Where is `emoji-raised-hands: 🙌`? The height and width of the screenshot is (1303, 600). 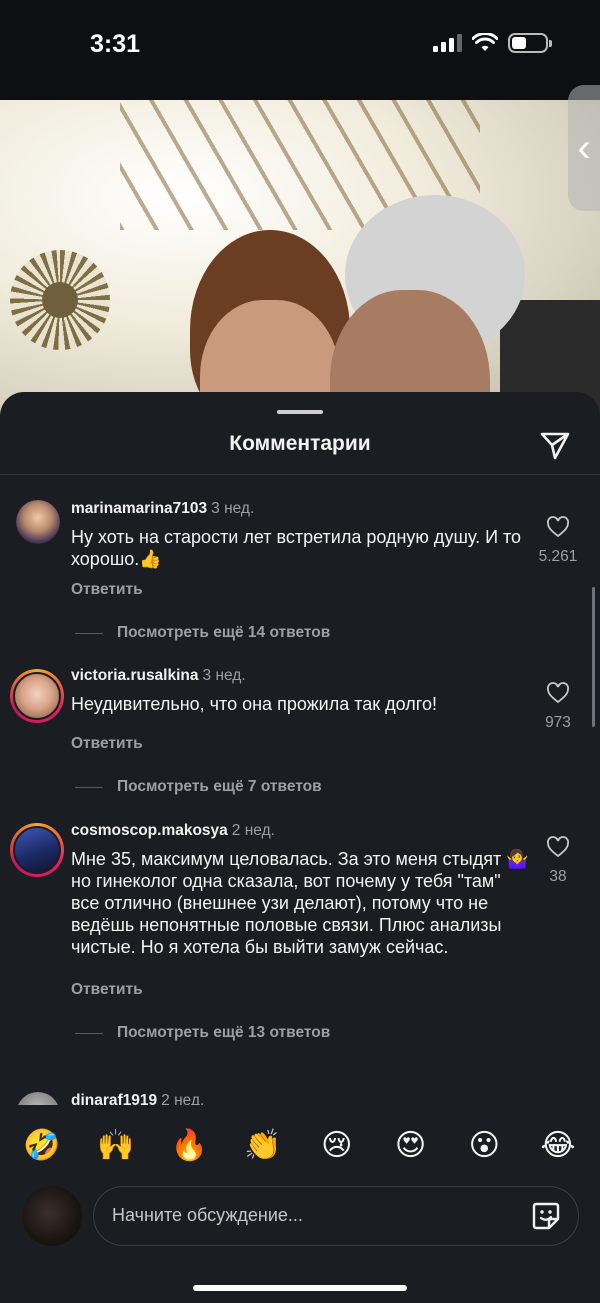
emoji-raised-hands: 🙌 is located at coordinates (116, 1145).